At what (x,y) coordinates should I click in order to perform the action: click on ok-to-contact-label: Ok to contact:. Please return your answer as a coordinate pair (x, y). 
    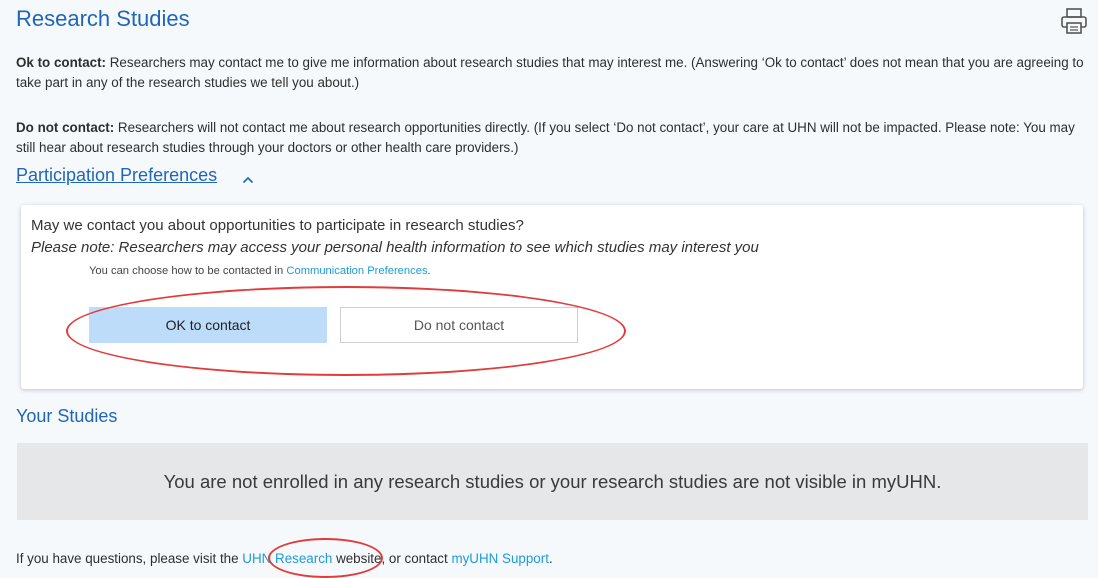
    Looking at the image, I should click on (61, 62).